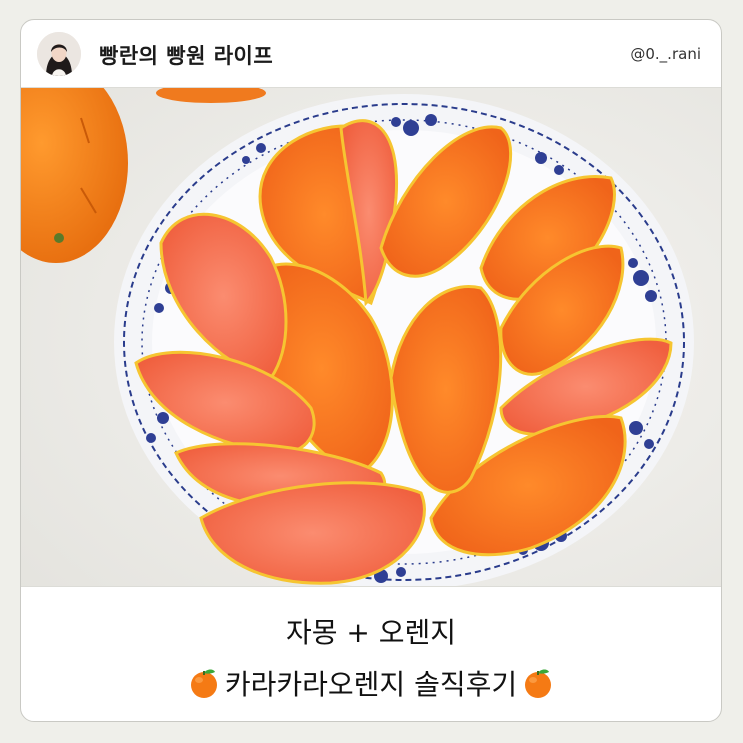  I want to click on user-handle: @0._.rani, so click(665, 54).